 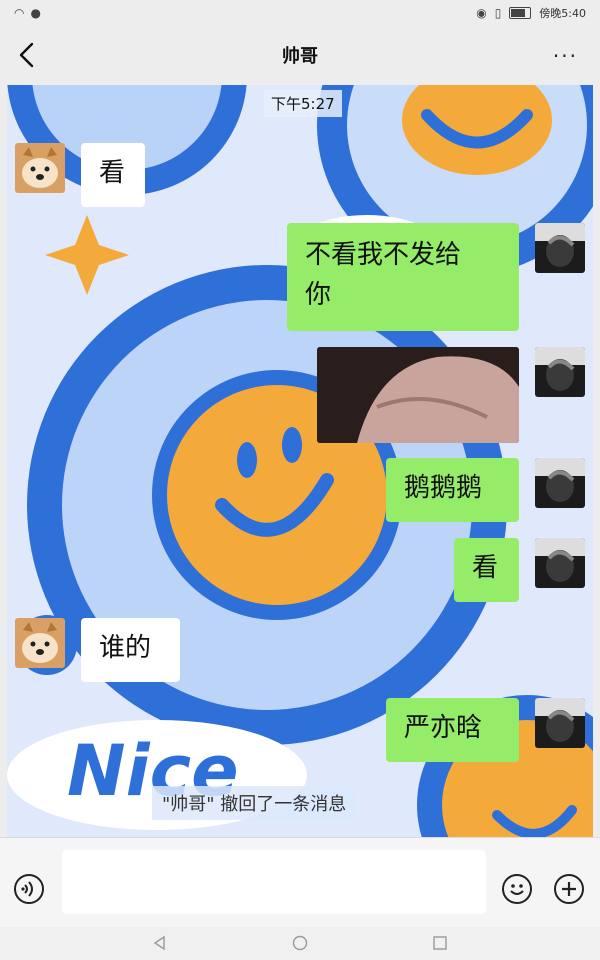 What do you see at coordinates (481, 13) in the screenshot?
I see `eye-icon: ◉` at bounding box center [481, 13].